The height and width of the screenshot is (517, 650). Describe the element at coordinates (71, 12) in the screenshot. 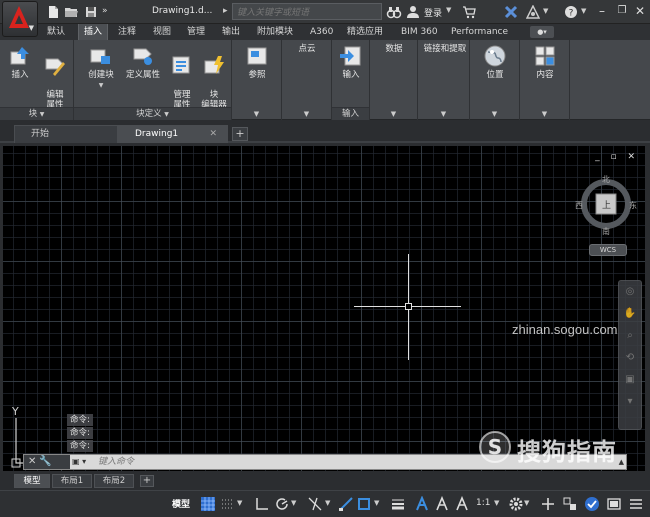

I see `open-folder-icon` at that location.